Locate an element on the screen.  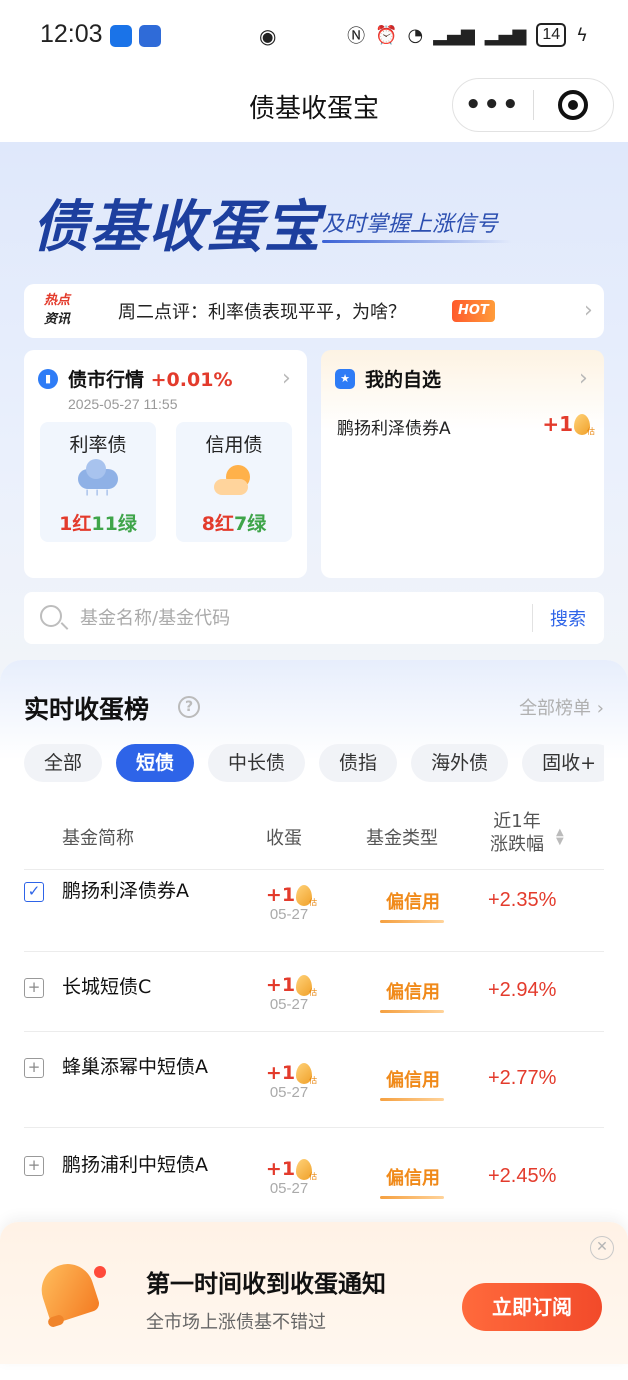
rate-bond-label: 利率债 is located at coordinates (98, 445).